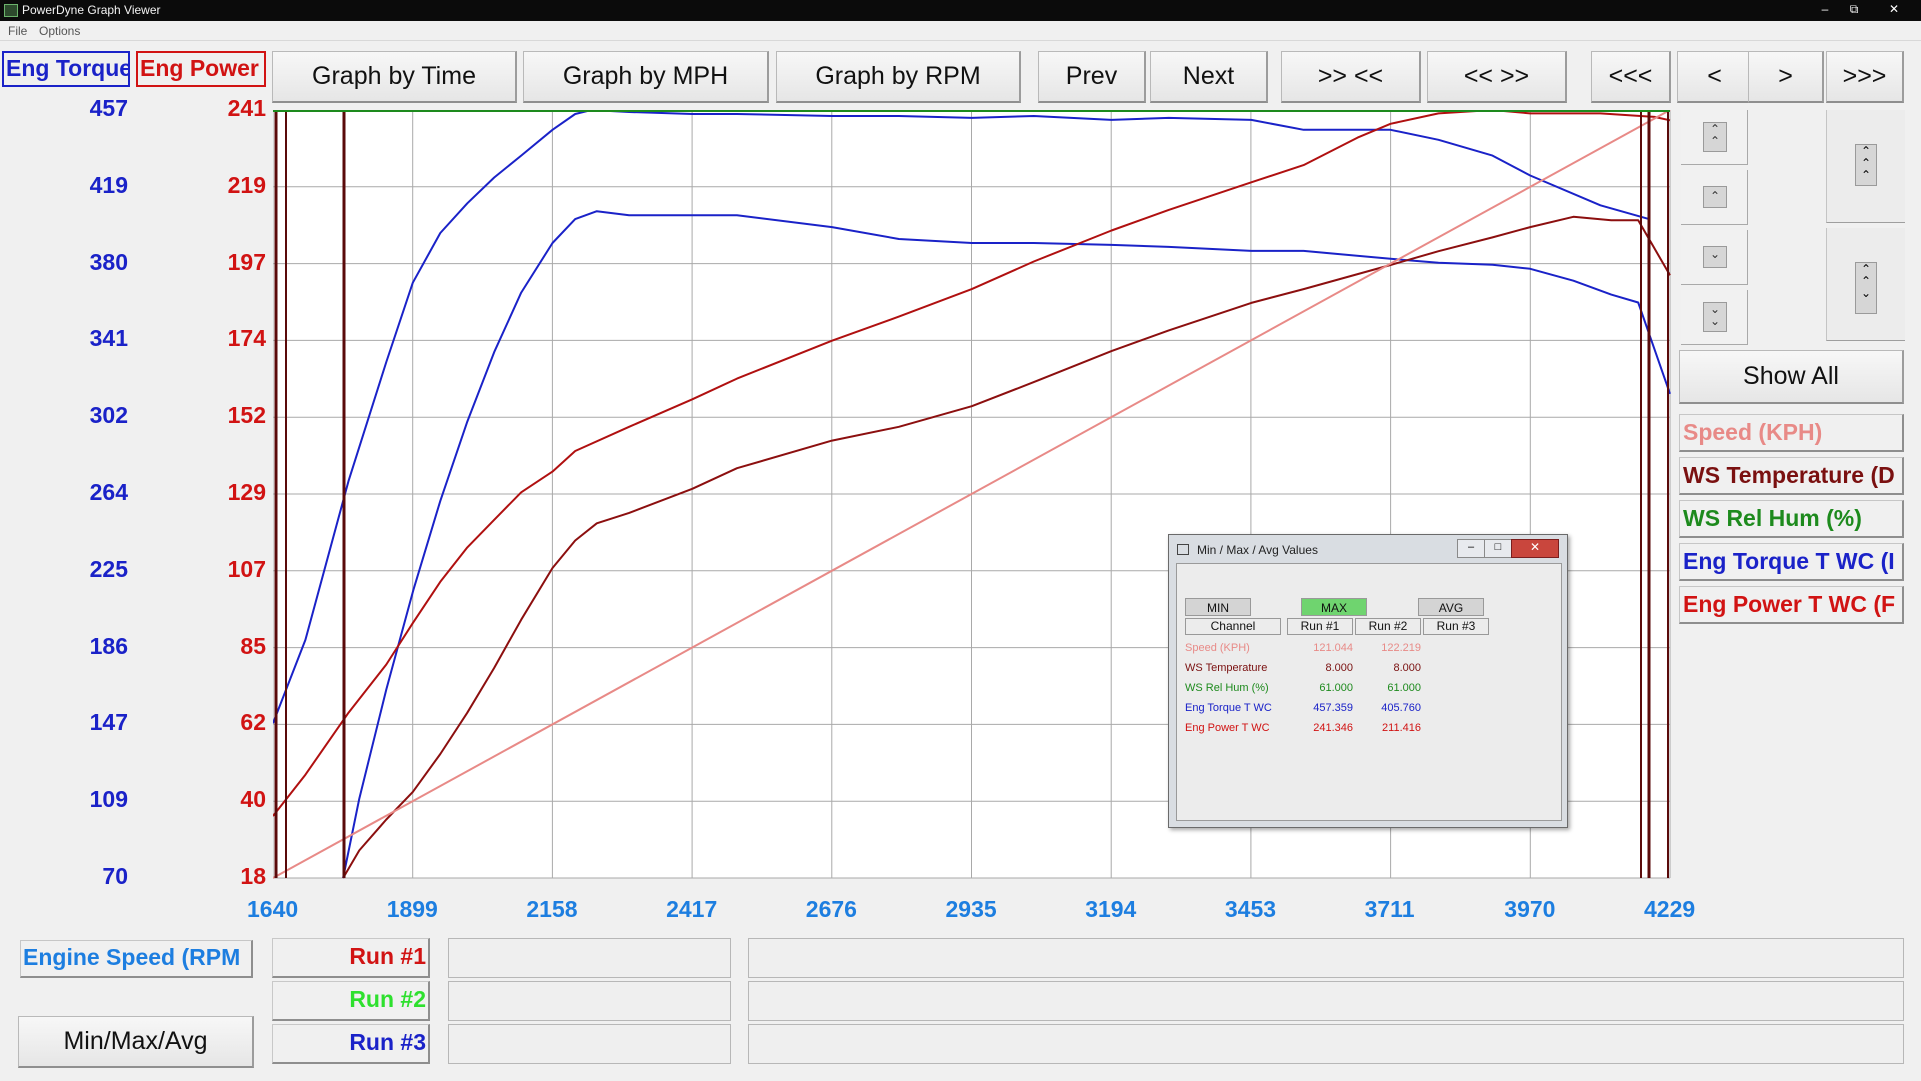 This screenshot has height=1081, width=1921. I want to click on zoom-in-button: >> <<, so click(1351, 77).